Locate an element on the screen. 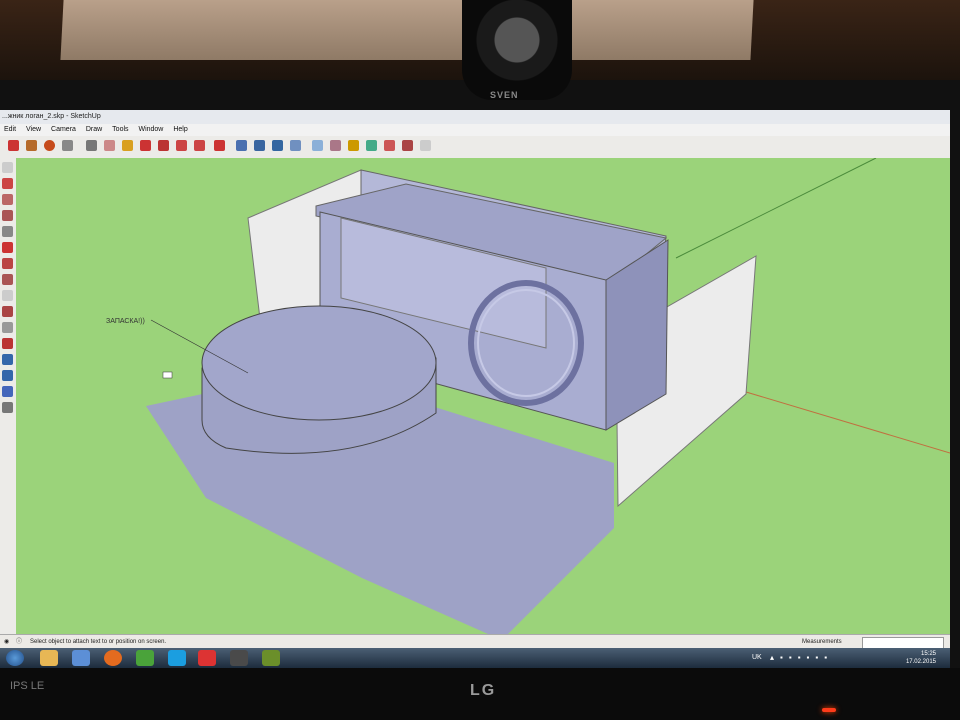  app-icon is located at coordinates (271, 658).